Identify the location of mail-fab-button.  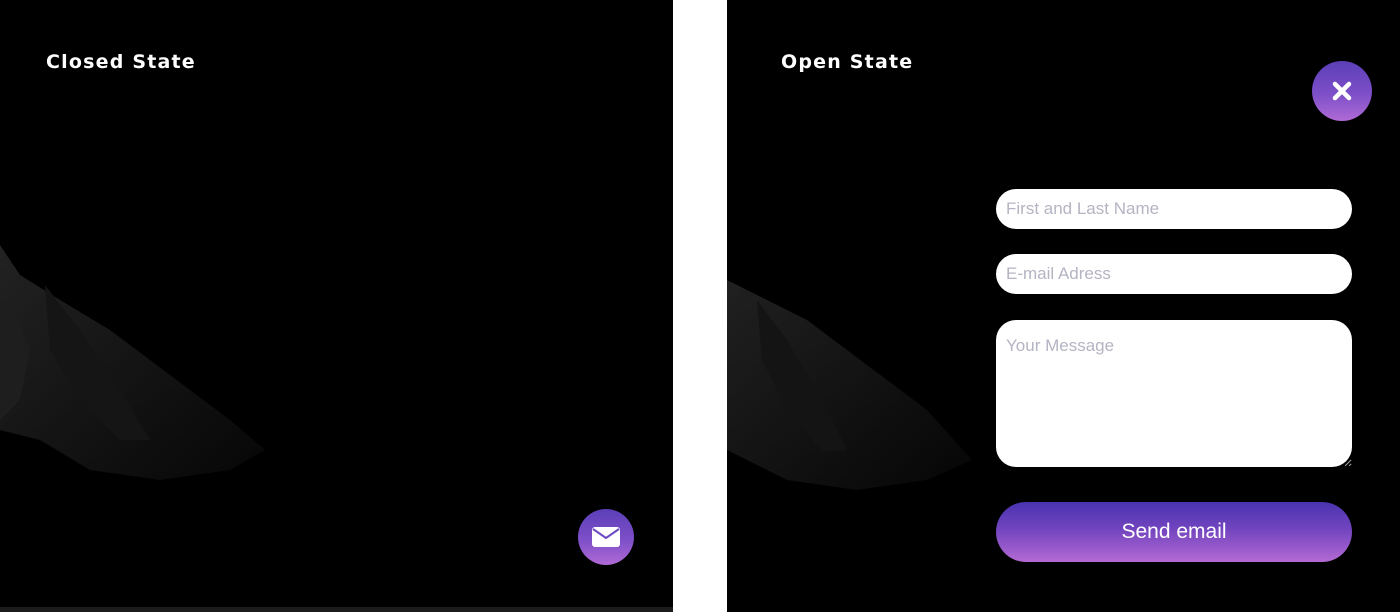
(606, 537).